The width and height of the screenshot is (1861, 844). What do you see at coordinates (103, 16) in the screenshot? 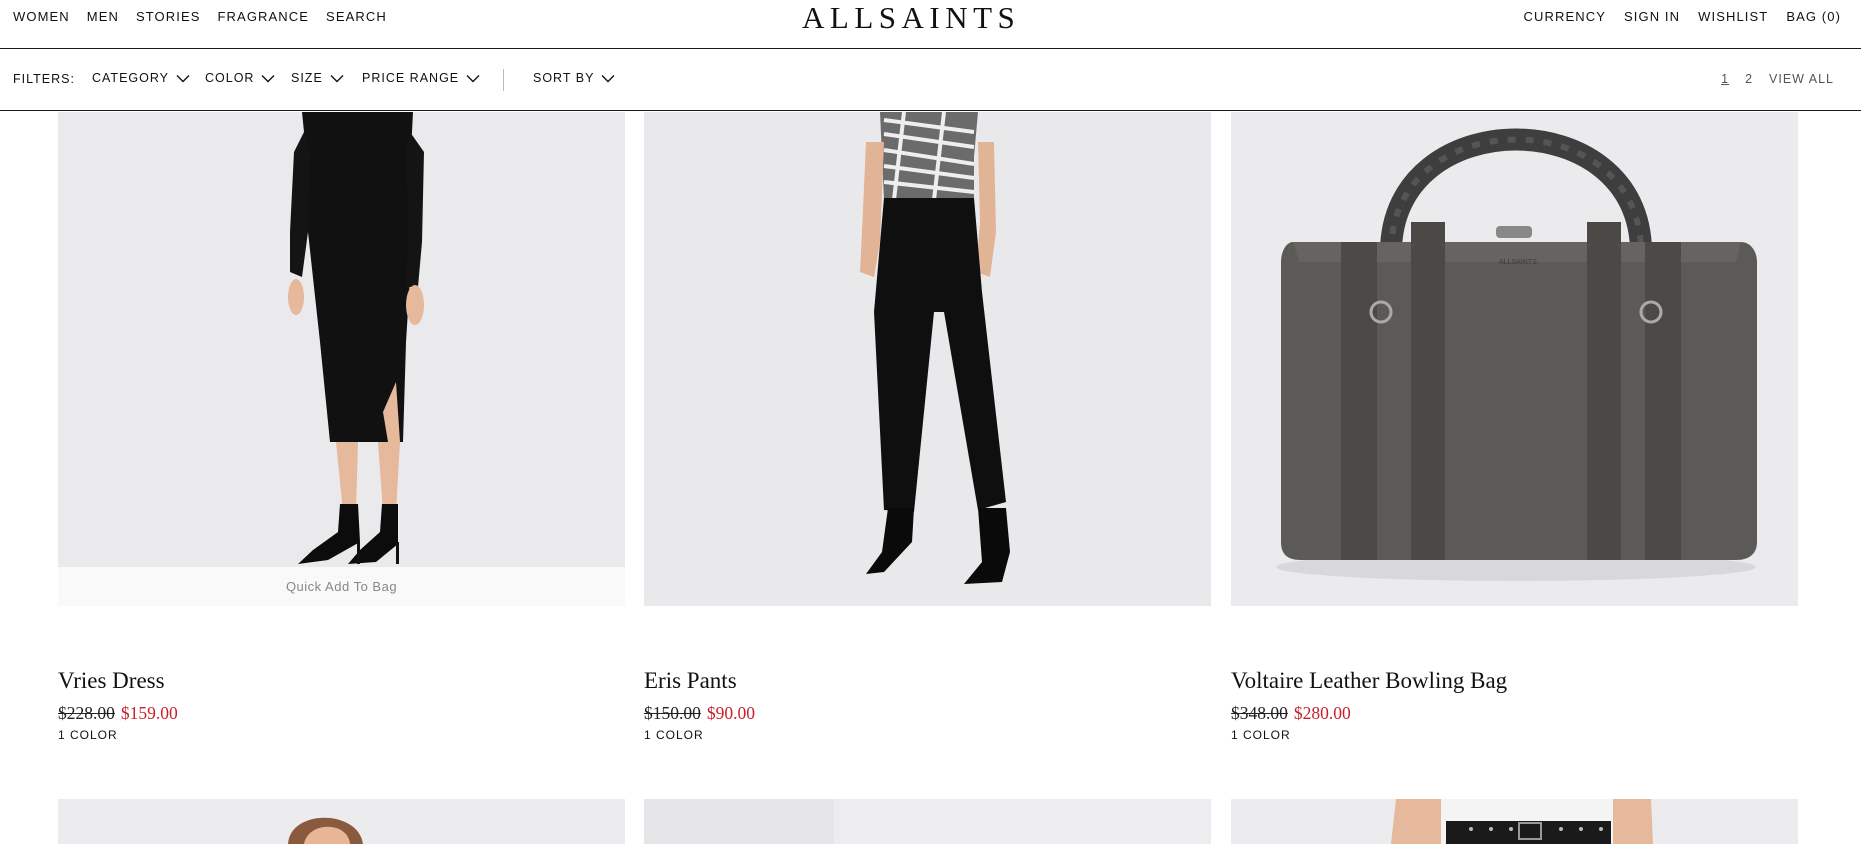
I see `nav-men: MEN` at bounding box center [103, 16].